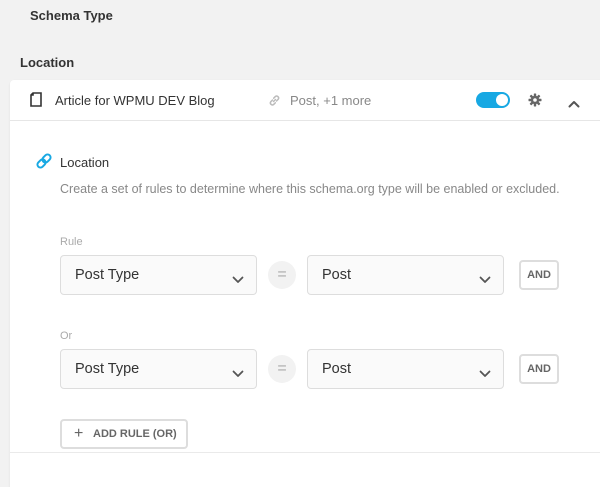 The image size is (600, 487). I want to click on add-rule-button: + ADD RULE (OR), so click(124, 434).